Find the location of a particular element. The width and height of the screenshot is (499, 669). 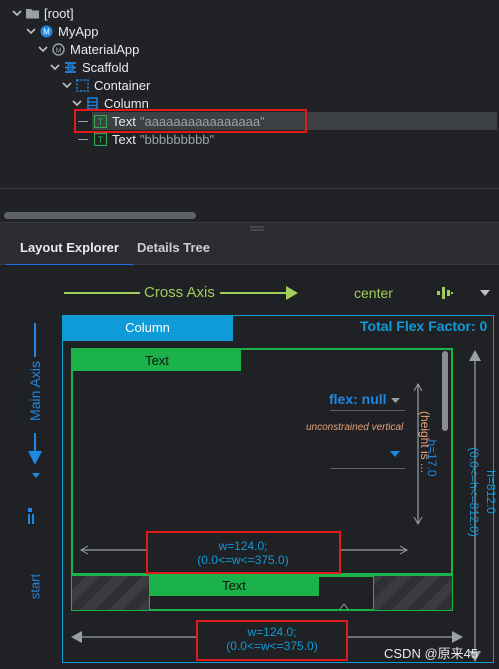

highlight-annotation-box is located at coordinates (190, 121).